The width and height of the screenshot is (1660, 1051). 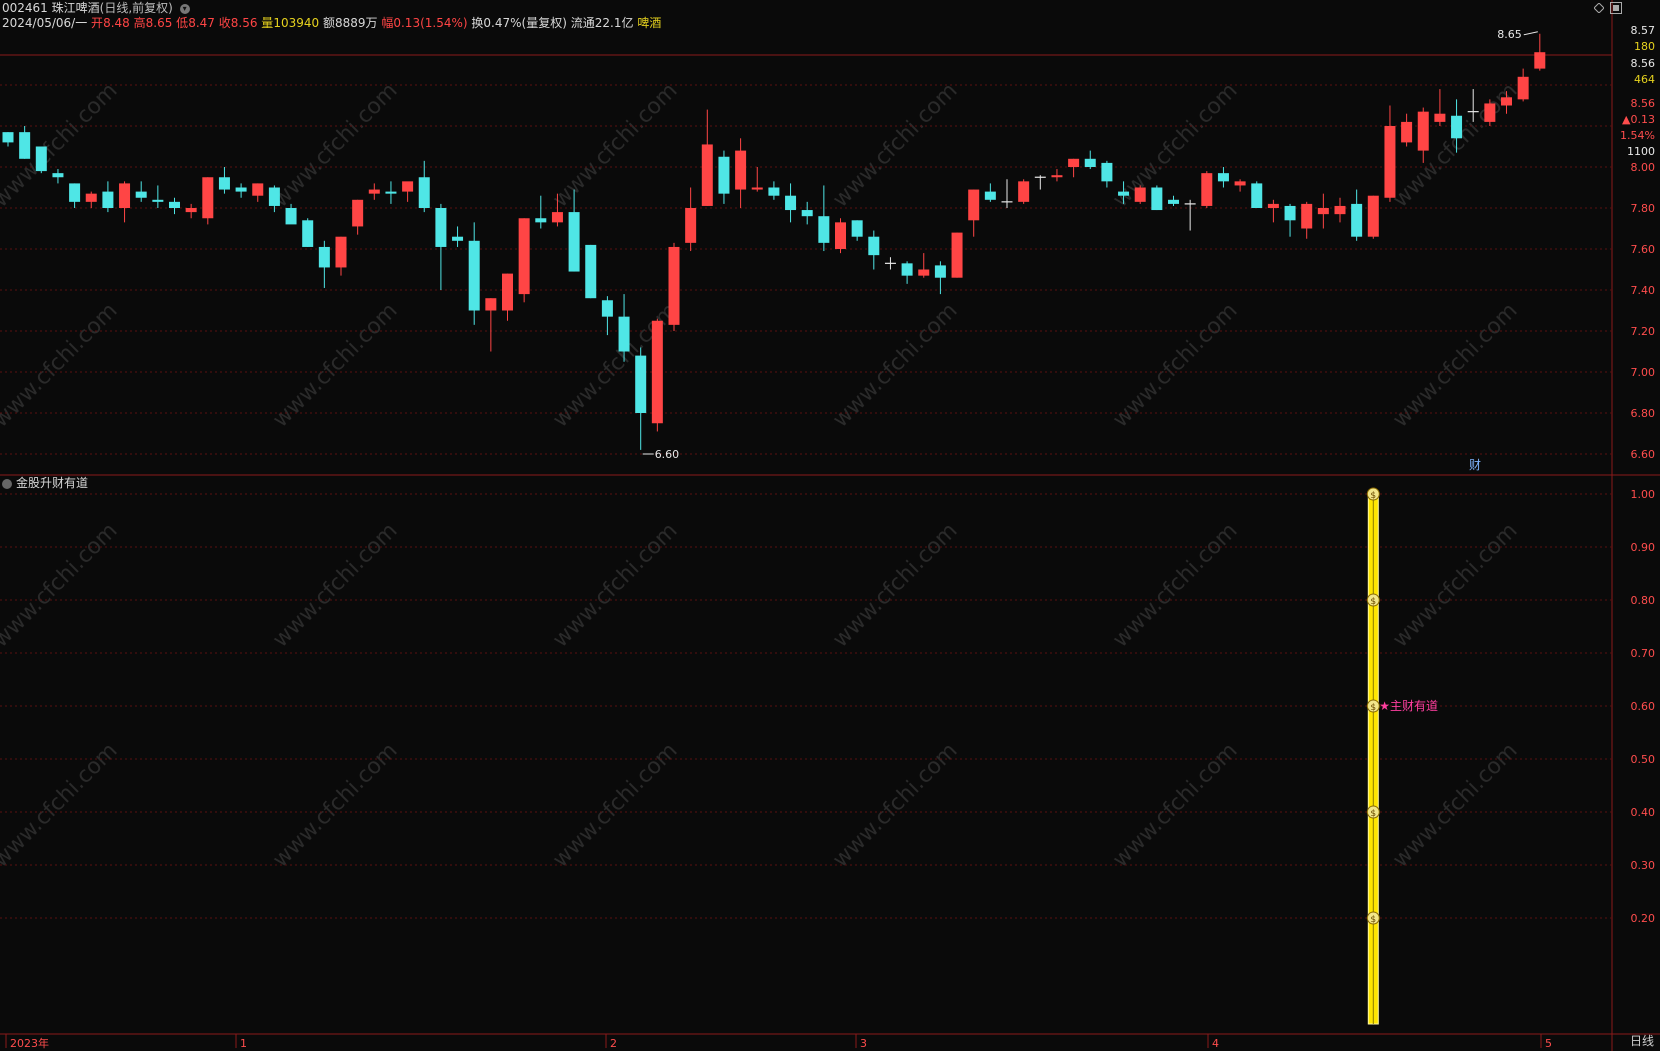 I want to click on quote-v1: 180, so click(x=1644, y=46).